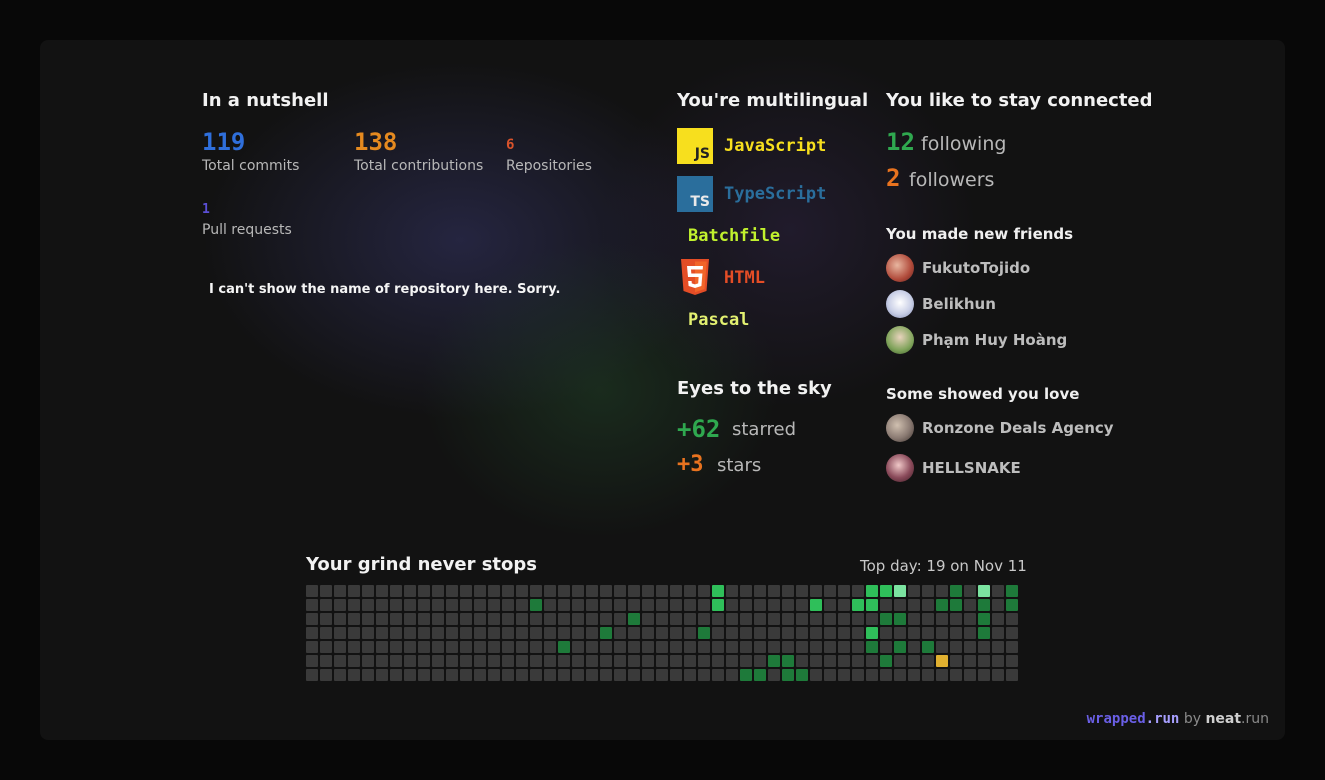 This screenshot has width=1325, height=780. Describe the element at coordinates (1223, 719) in the screenshot. I see `maker-name: neat` at that location.